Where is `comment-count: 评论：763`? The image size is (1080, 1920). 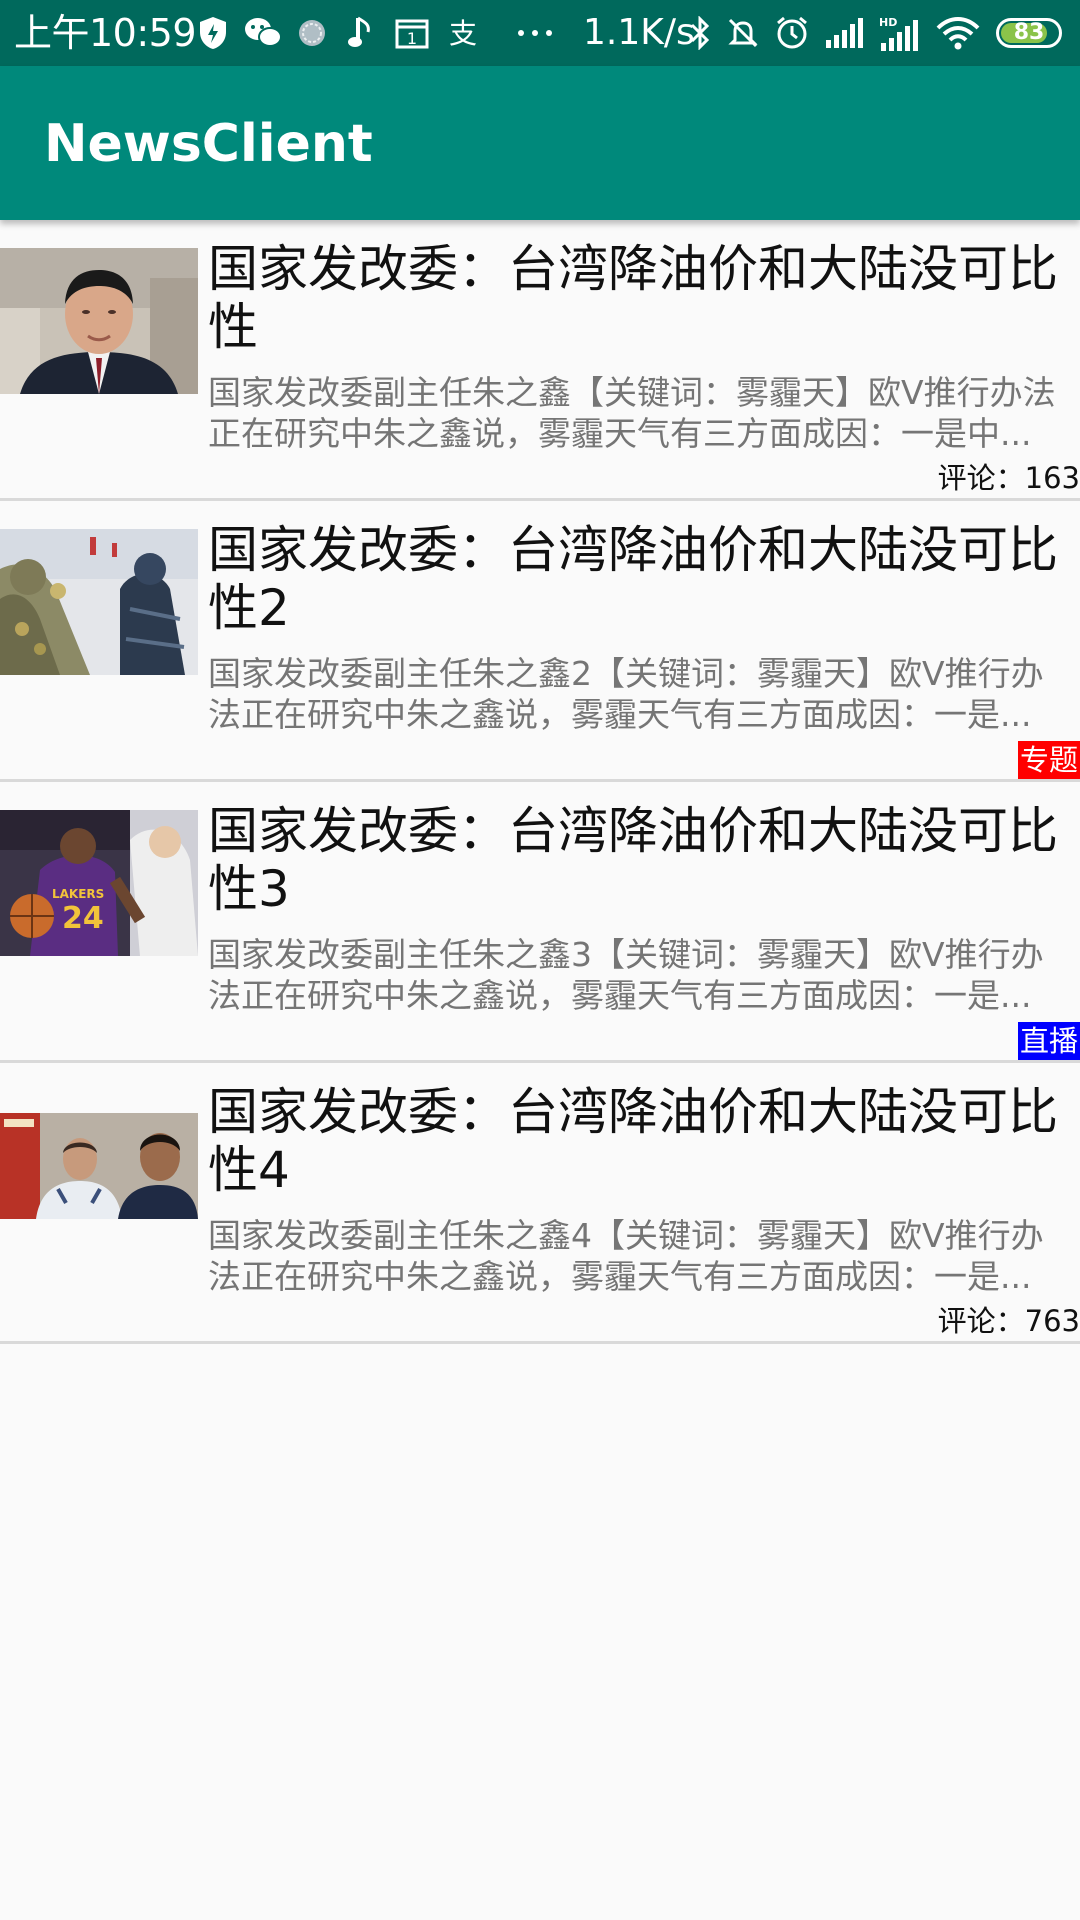
comment-count: 评论：763 is located at coordinates (1008, 1321).